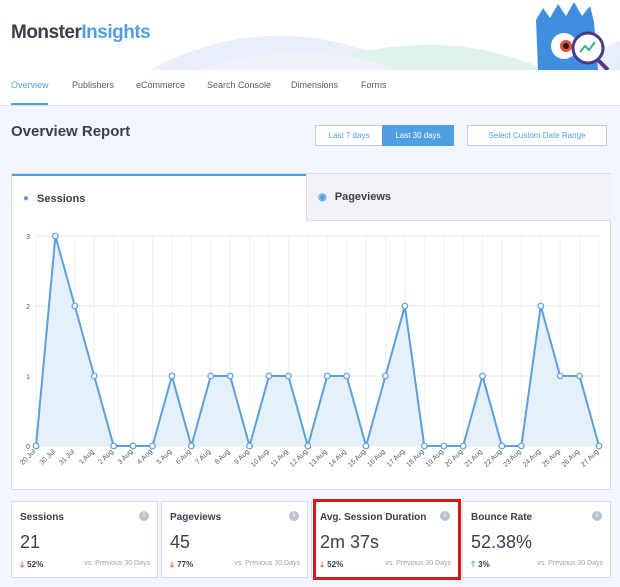 The width and height of the screenshot is (620, 587). I want to click on y-tick-label: 2, so click(28, 307).